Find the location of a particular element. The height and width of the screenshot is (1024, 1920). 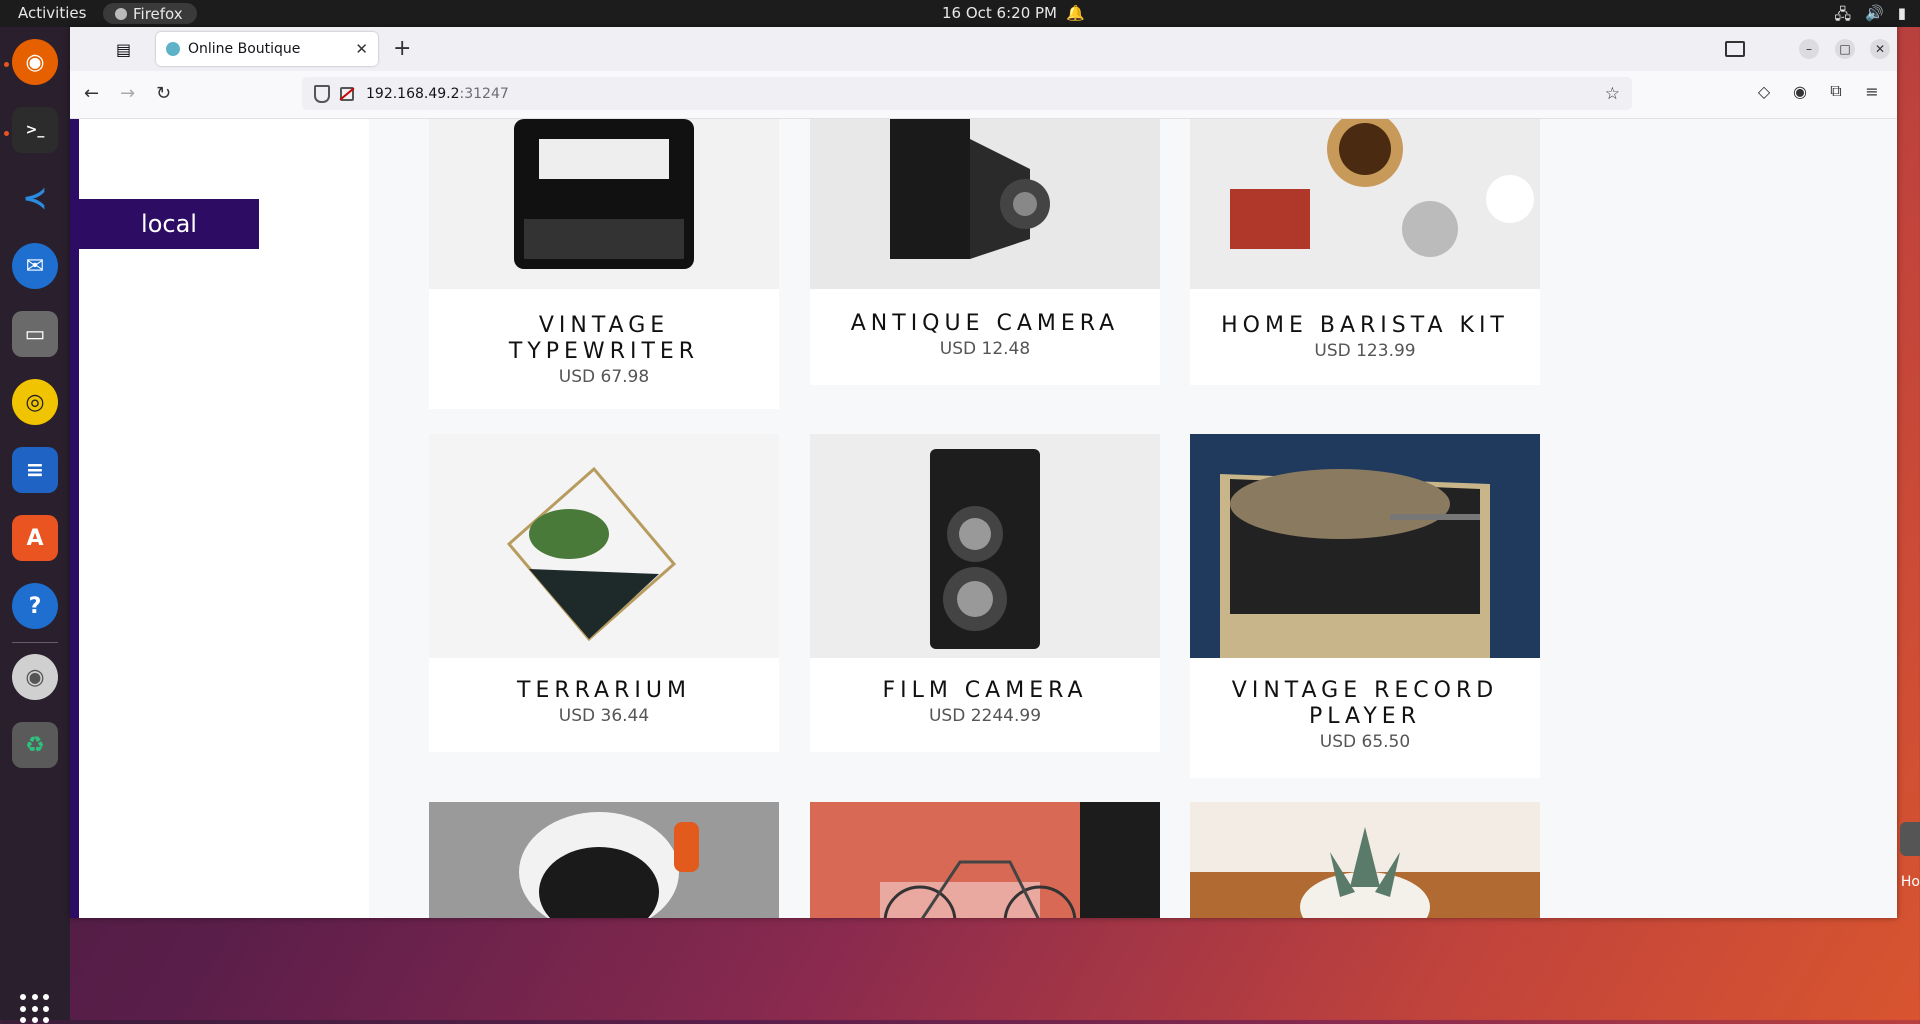

product-card: VINTAGE TYPEWRITER USD 67.98 is located at coordinates (604, 264).